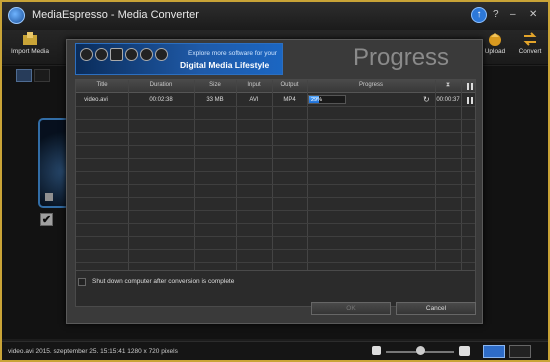 The height and width of the screenshot is (362, 550). Describe the element at coordinates (470, 100) in the screenshot. I see `pause-icon` at that location.